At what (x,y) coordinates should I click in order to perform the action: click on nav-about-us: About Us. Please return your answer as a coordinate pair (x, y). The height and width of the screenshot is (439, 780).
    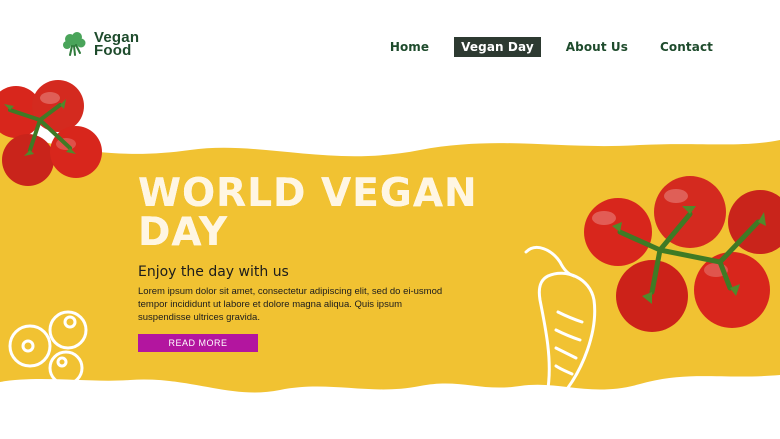
    Looking at the image, I should click on (597, 47).